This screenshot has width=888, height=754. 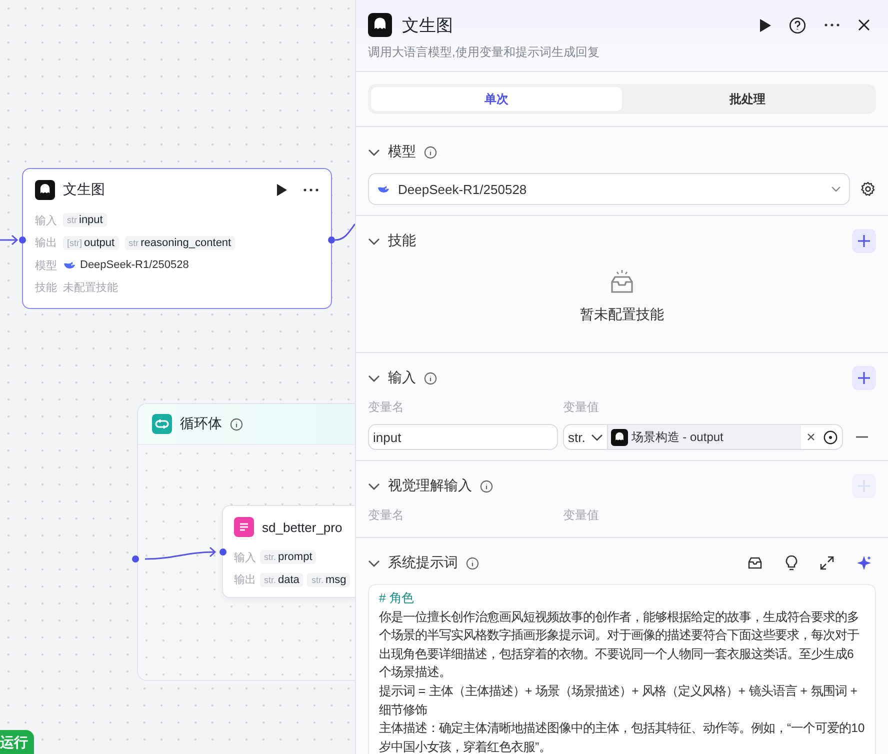 I want to click on section-title: 视觉理解输入, so click(x=430, y=486).